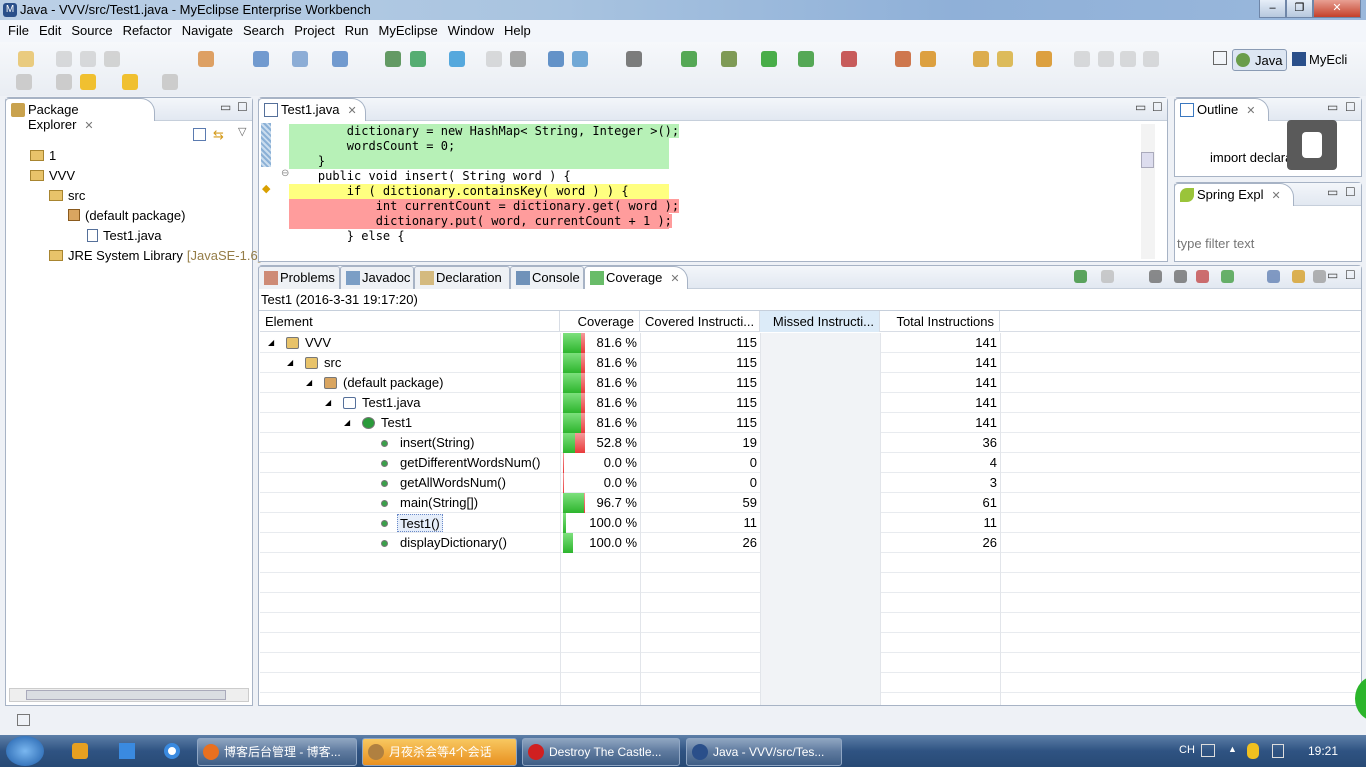  Describe the element at coordinates (471, 31) in the screenshot. I see `menu-window: Window` at that location.